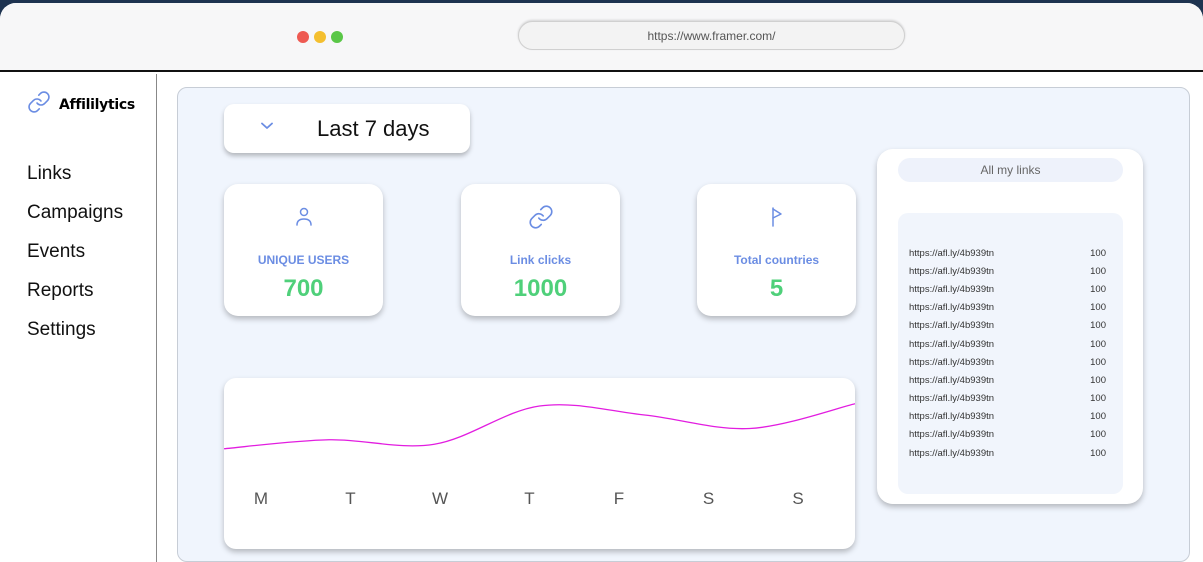  I want to click on date-range-dropdown: Last 7 days, so click(347, 128).